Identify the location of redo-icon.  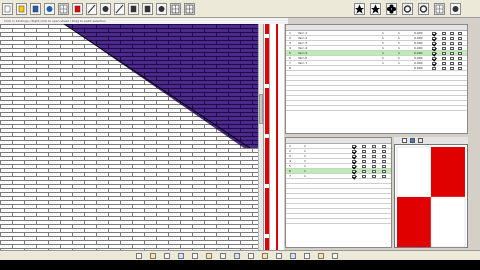
(251, 256).